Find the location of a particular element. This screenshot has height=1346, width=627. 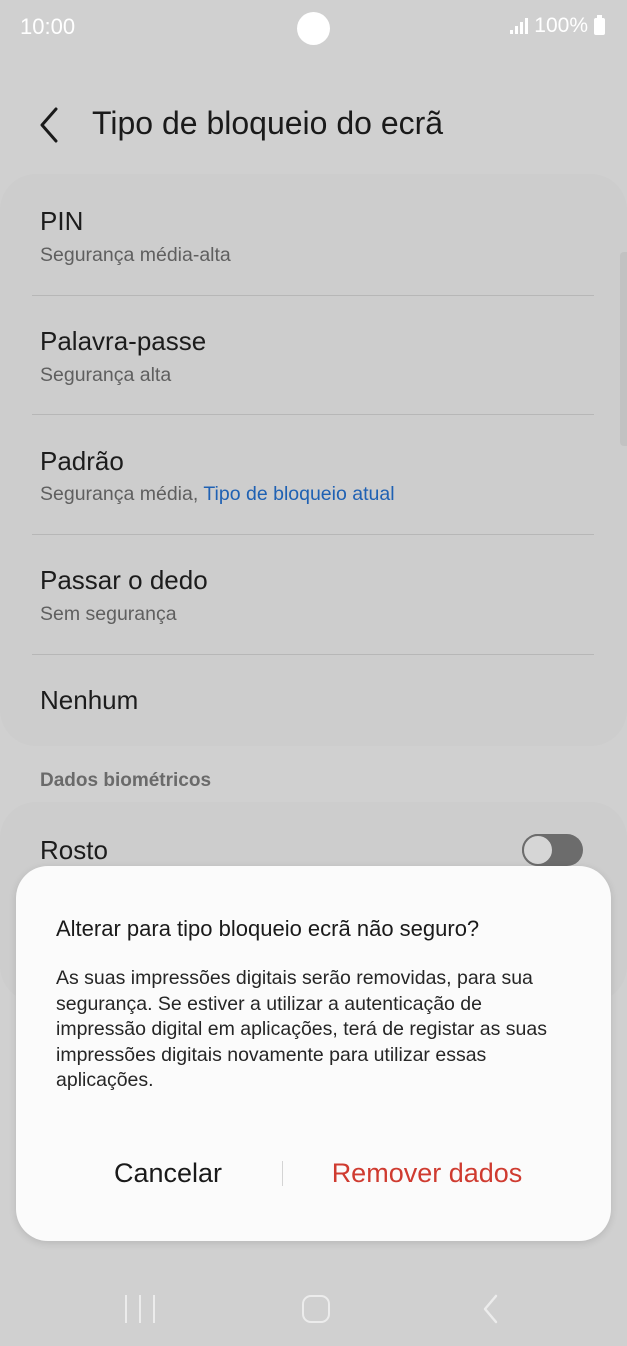

security-level: Segurança média, is located at coordinates (119, 494).